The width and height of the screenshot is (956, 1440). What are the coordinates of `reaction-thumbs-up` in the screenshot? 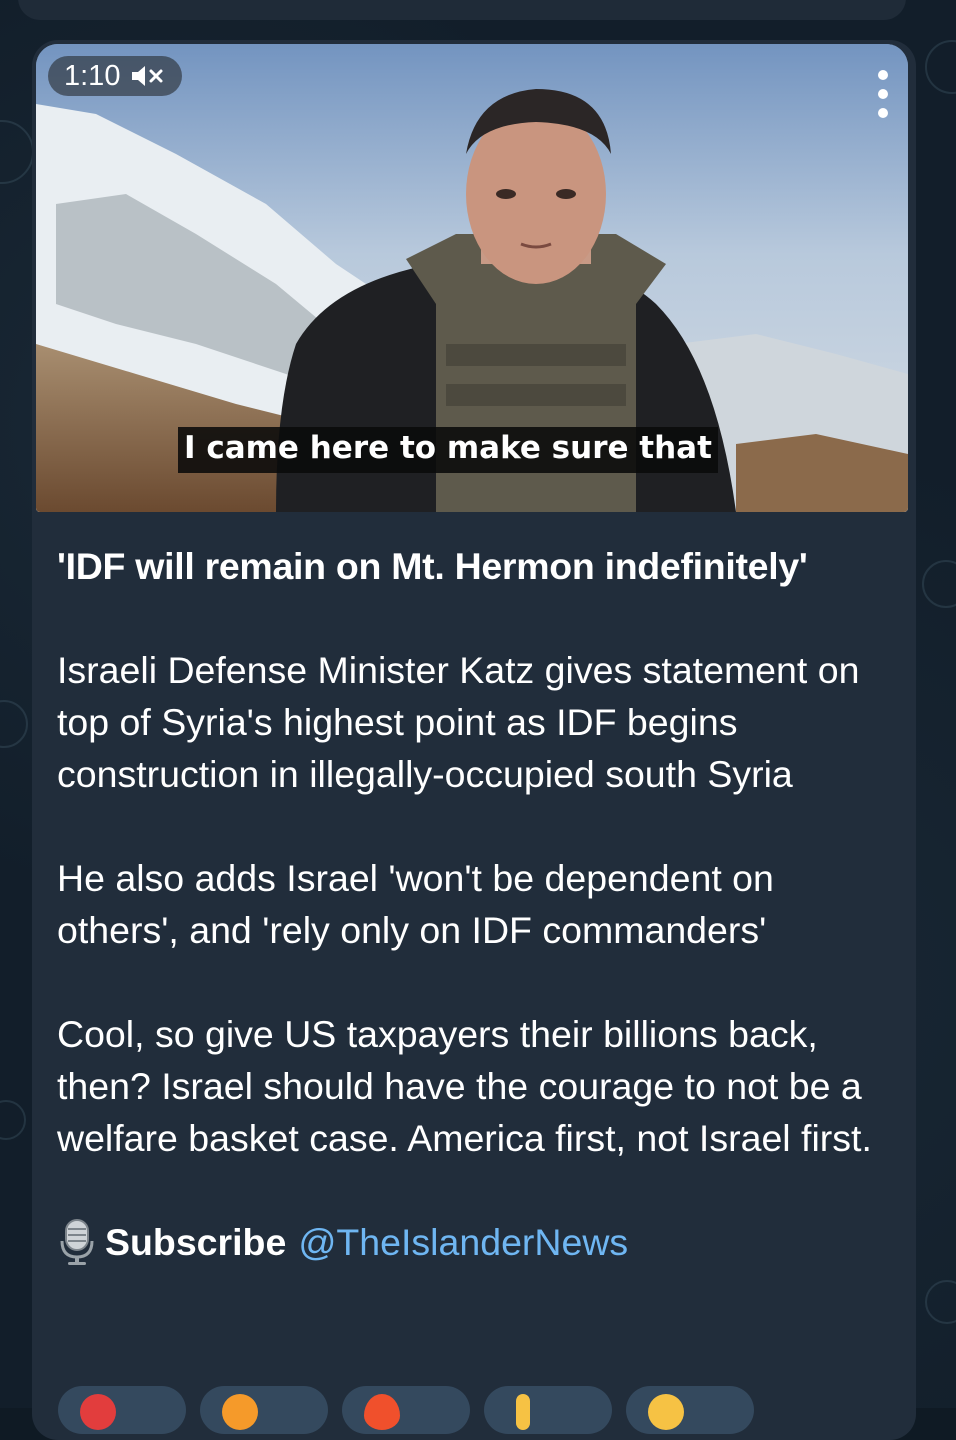 It's located at (548, 1410).